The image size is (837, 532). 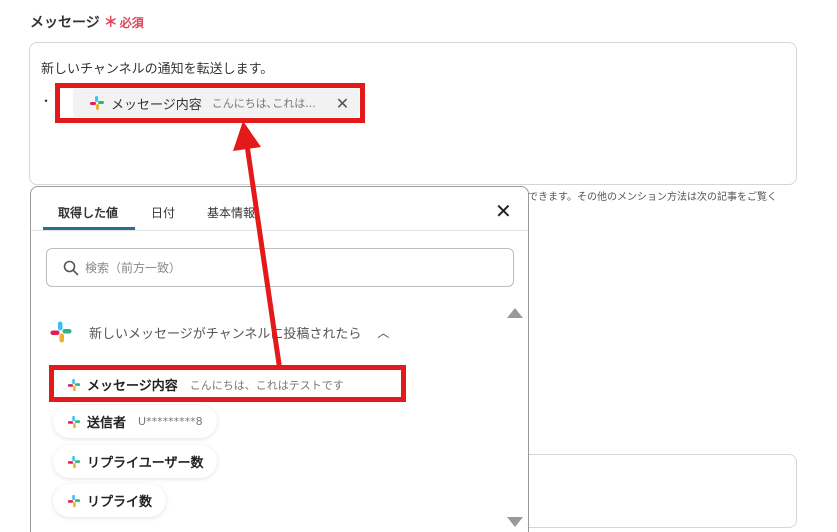 I want to click on search-placeholder: 検索（前方一致）, so click(x=133, y=268).